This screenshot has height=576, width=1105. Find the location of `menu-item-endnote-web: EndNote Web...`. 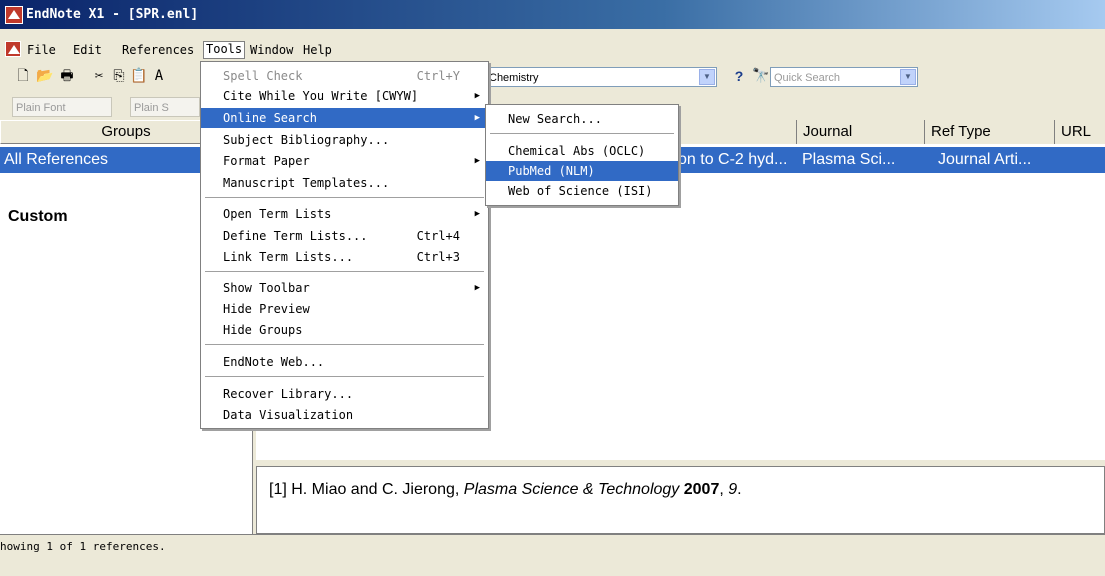

menu-item-endnote-web: EndNote Web... is located at coordinates (344, 362).